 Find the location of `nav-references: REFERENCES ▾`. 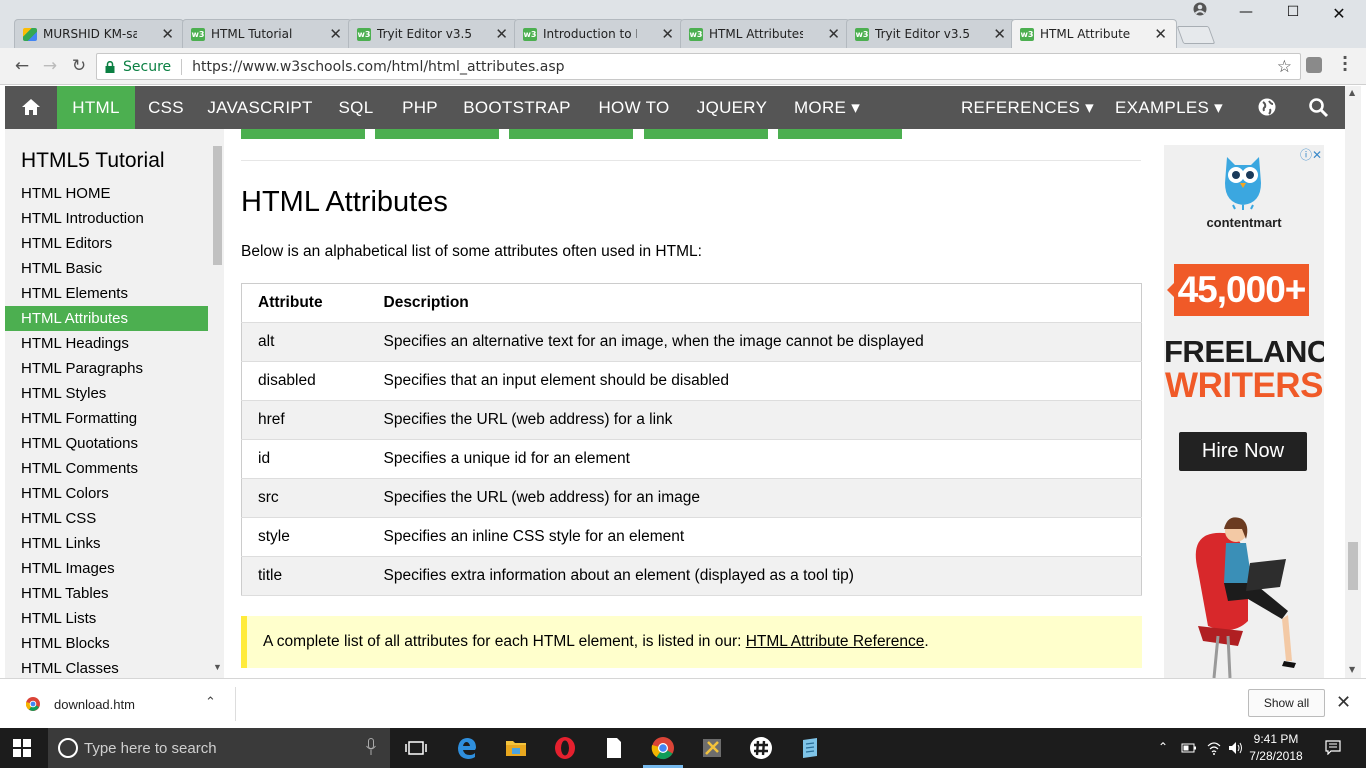

nav-references: REFERENCES ▾ is located at coordinates (1027, 107).